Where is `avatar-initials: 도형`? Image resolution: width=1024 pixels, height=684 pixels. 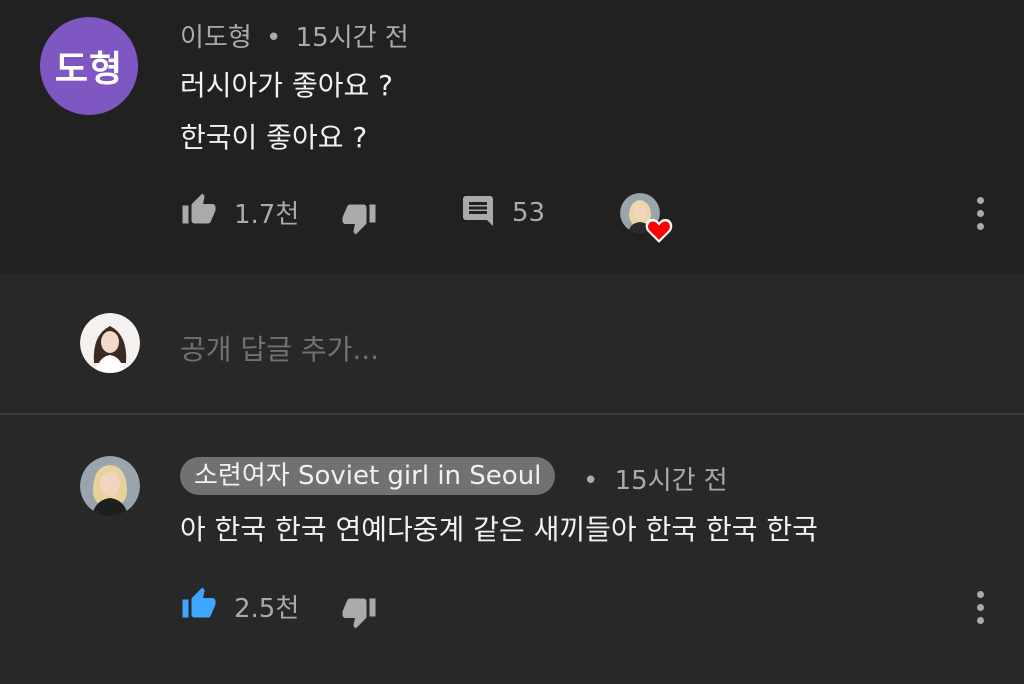
avatar-initials: 도형 is located at coordinates (89, 69).